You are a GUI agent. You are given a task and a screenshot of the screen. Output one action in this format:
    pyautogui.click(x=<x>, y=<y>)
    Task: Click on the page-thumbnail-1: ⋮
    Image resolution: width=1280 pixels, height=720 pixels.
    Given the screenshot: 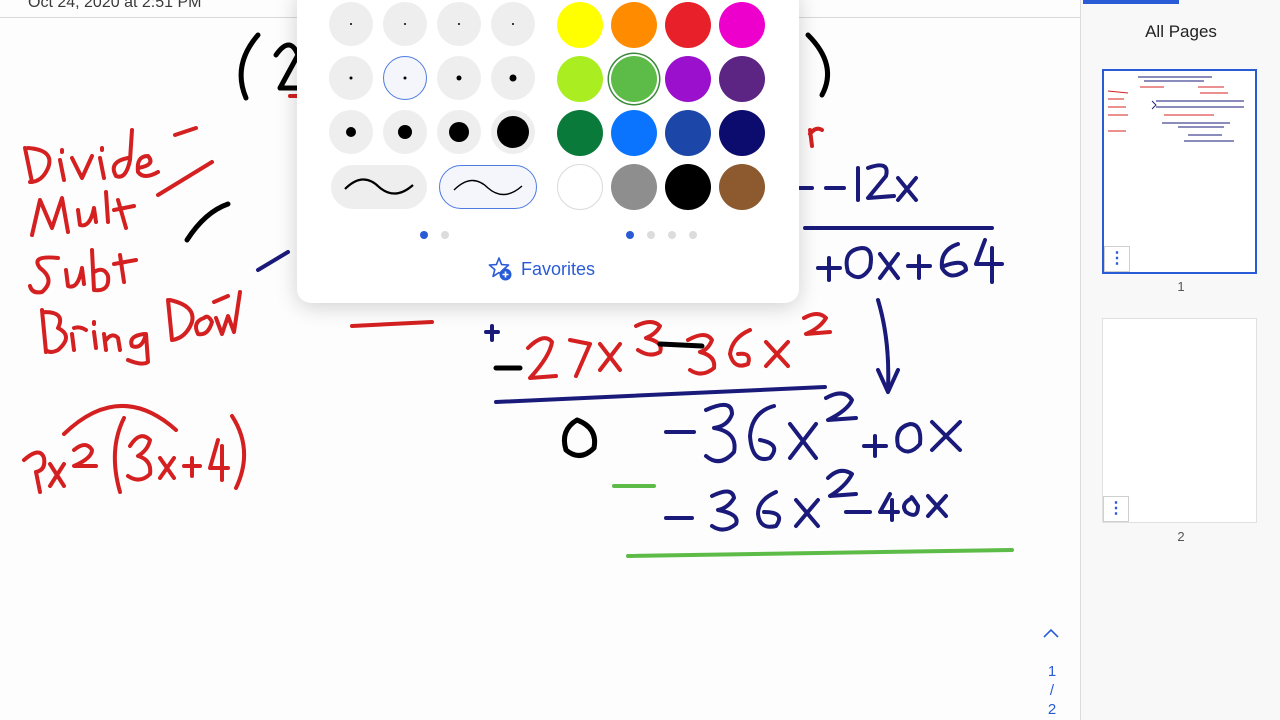 What is the action you would take?
    pyautogui.click(x=1179, y=171)
    